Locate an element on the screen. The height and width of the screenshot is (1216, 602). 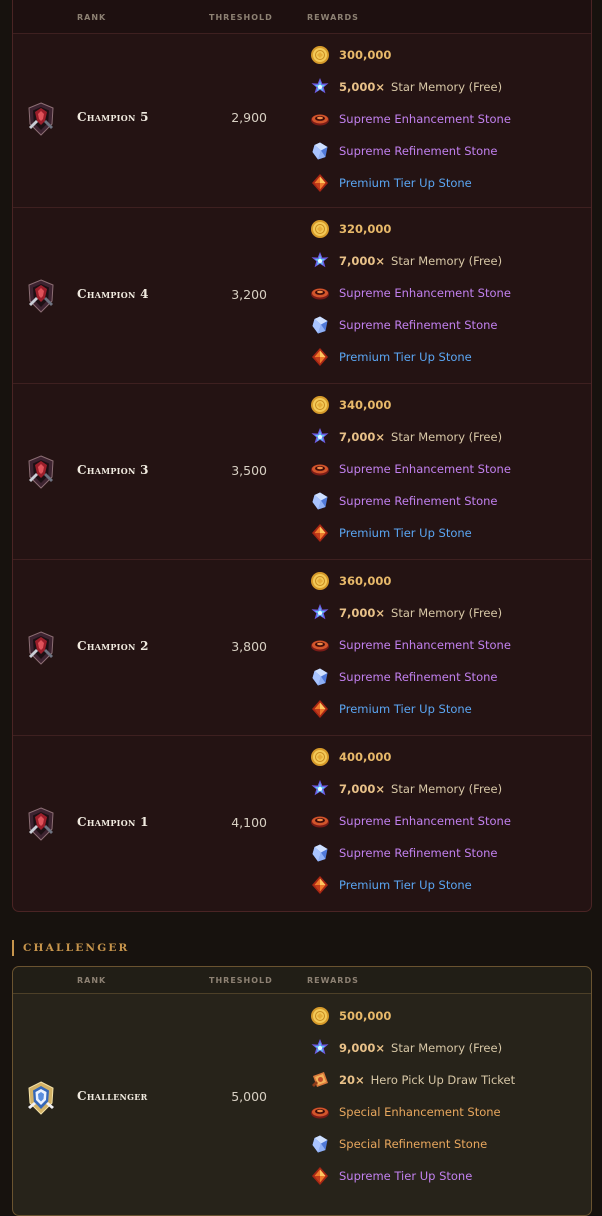
rank-name: Champion 4 is located at coordinates (113, 294).